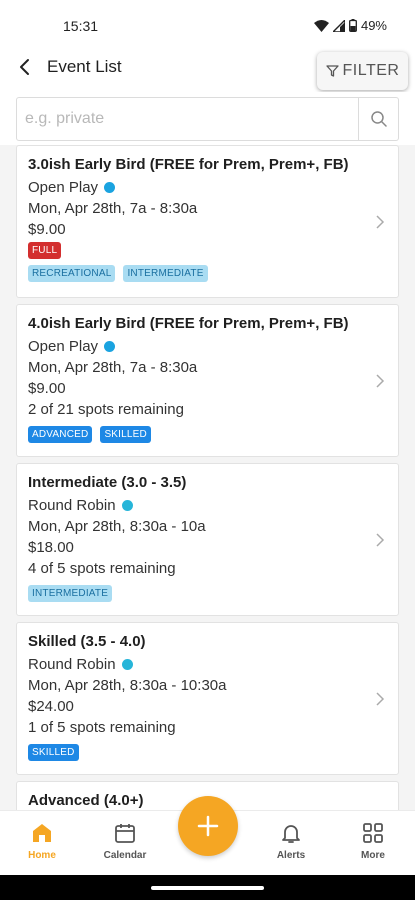 This screenshot has width=415, height=900. Describe the element at coordinates (338, 25) in the screenshot. I see `signal-icon` at that location.